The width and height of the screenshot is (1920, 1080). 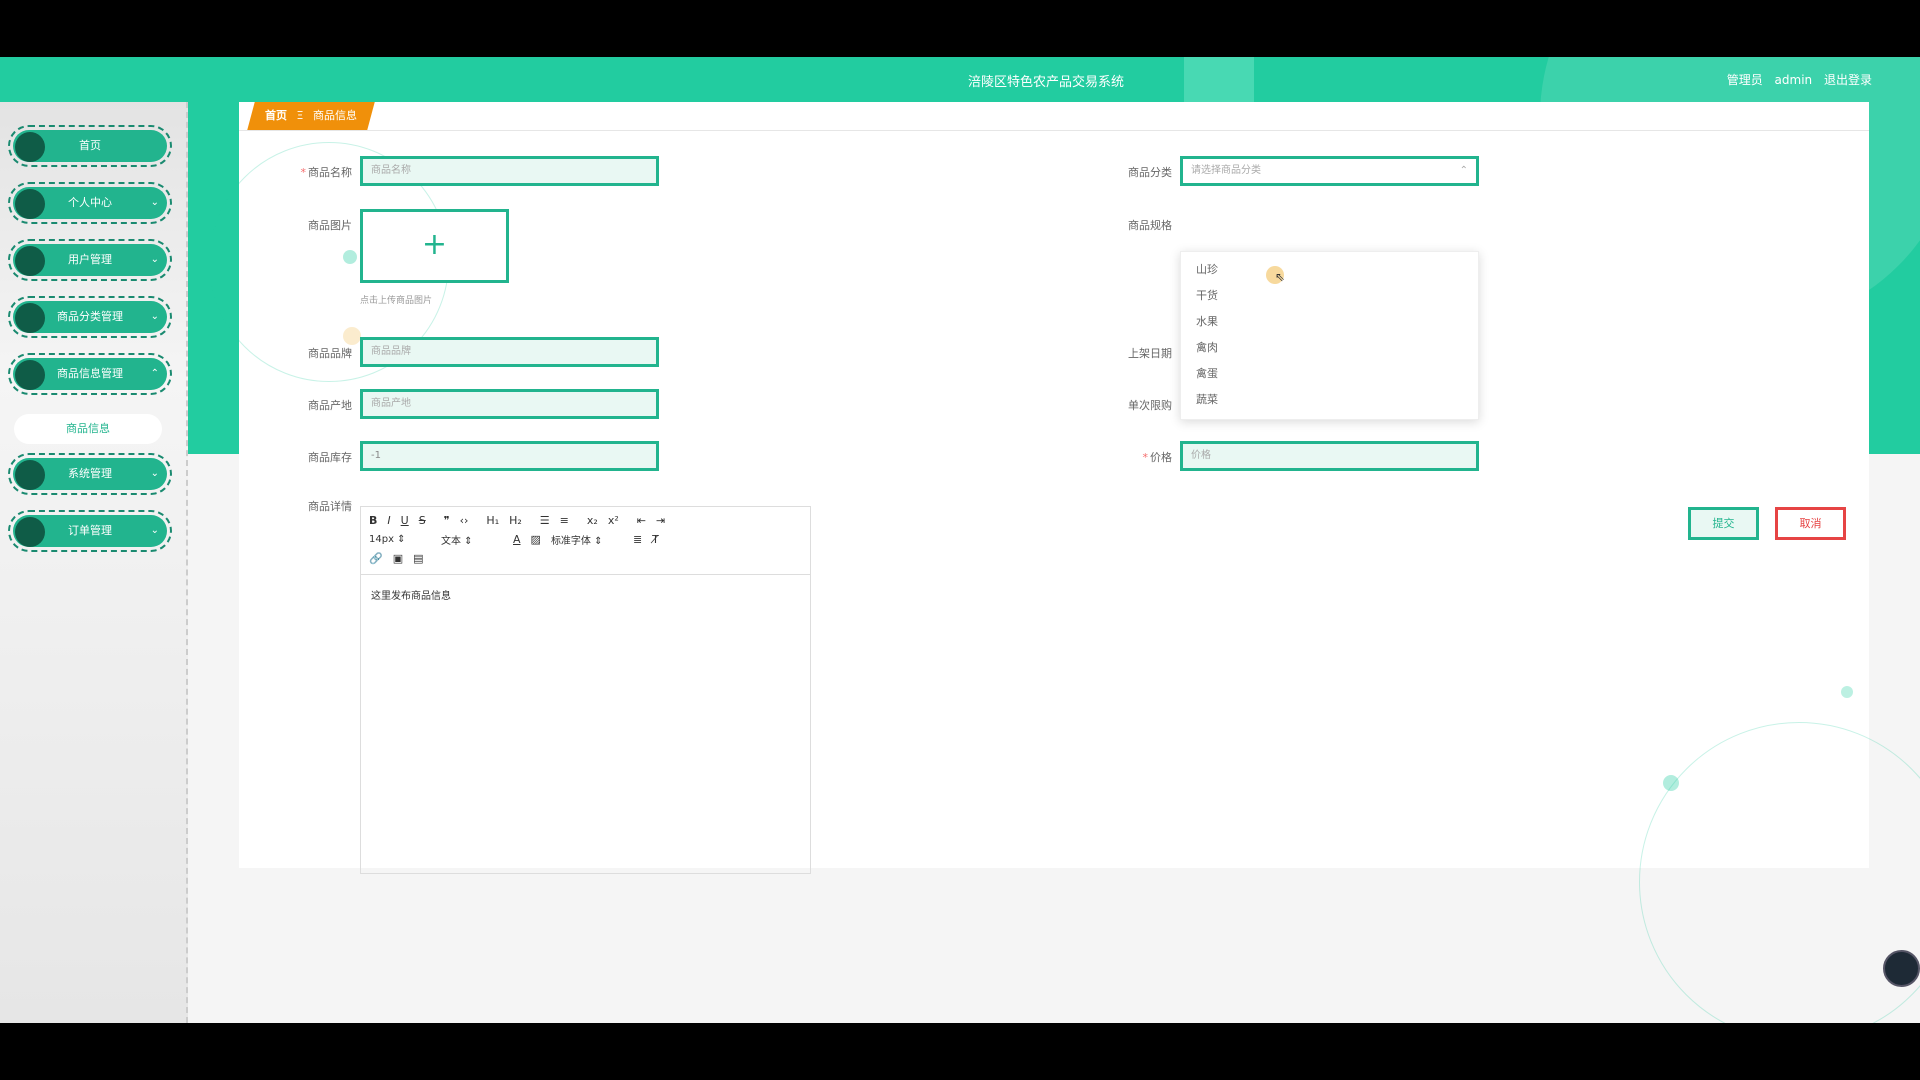 What do you see at coordinates (400, 539) in the screenshot?
I see `font-size-select: 14px ⇕` at bounding box center [400, 539].